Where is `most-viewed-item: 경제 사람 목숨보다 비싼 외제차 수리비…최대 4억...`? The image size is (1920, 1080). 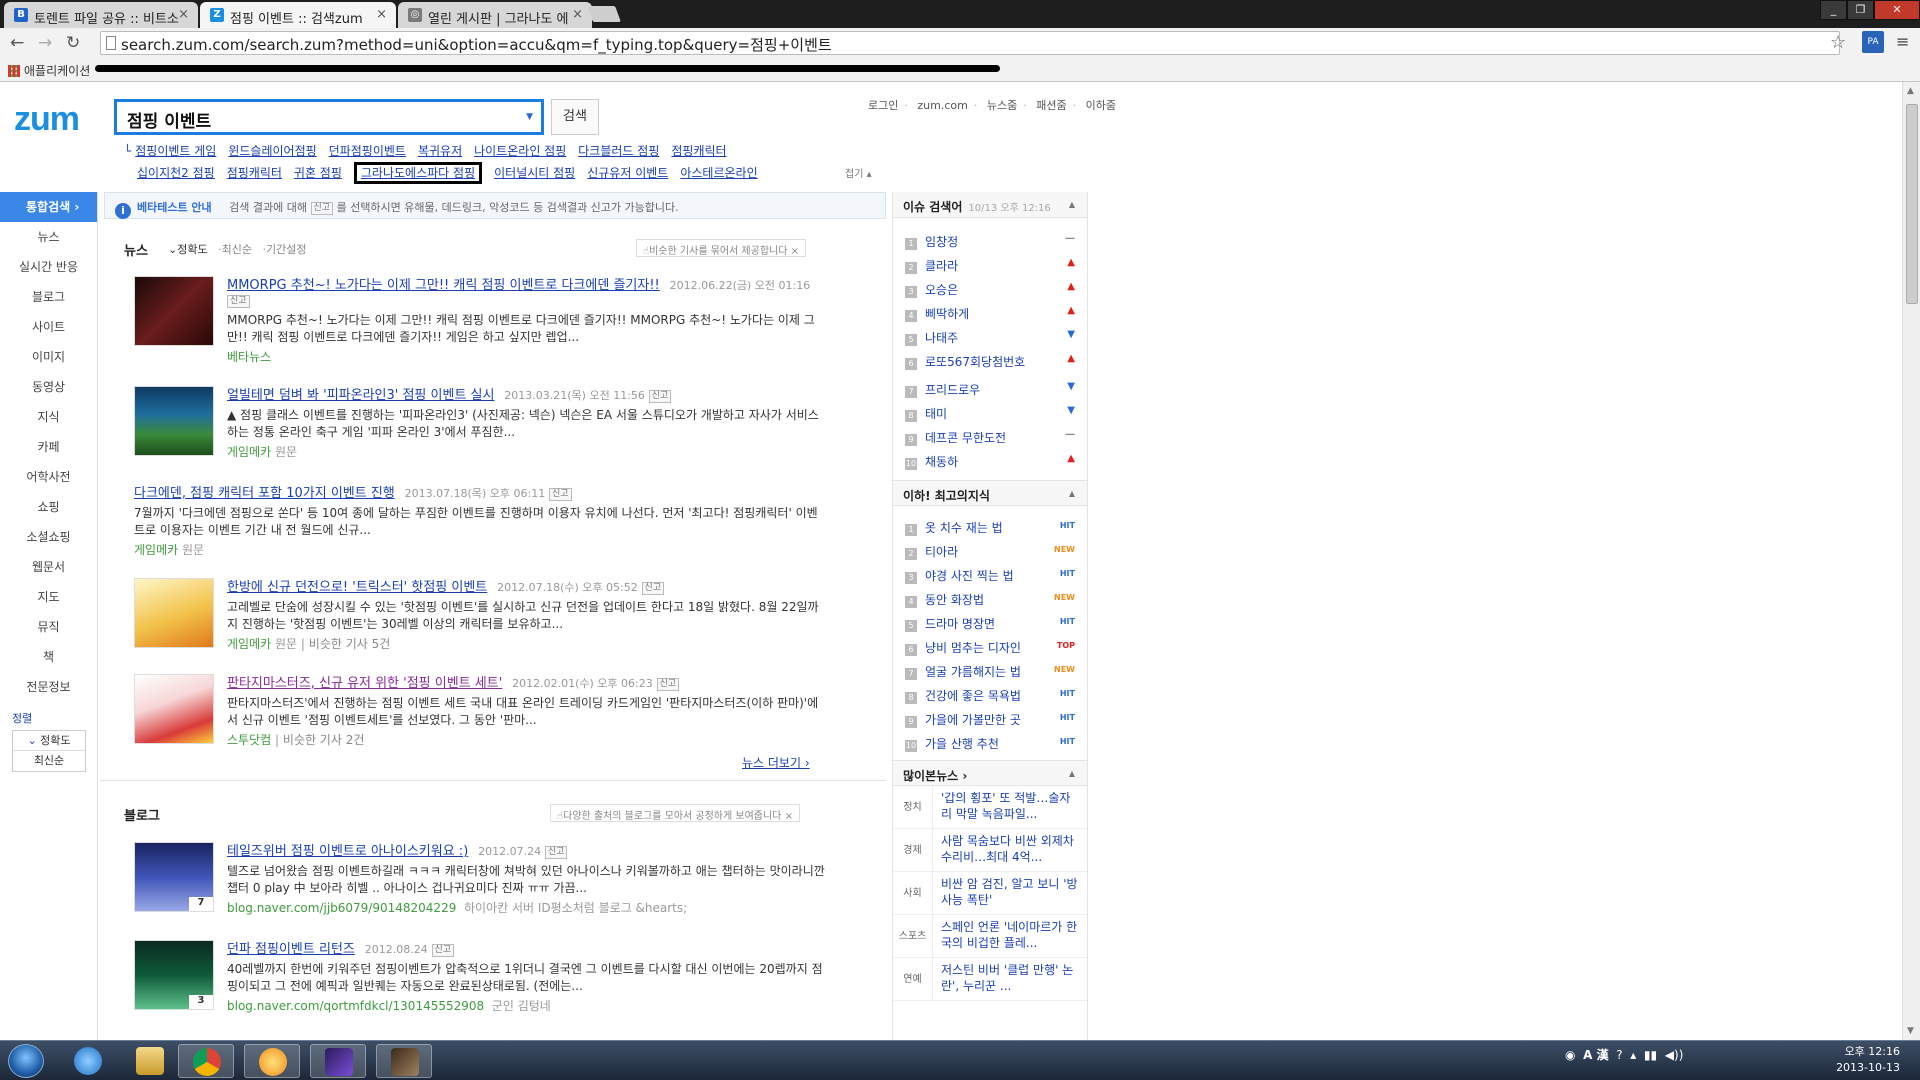
most-viewed-item: 경제 사람 목숨보다 비싼 외제차 수리비…최대 4억... is located at coordinates (990, 850).